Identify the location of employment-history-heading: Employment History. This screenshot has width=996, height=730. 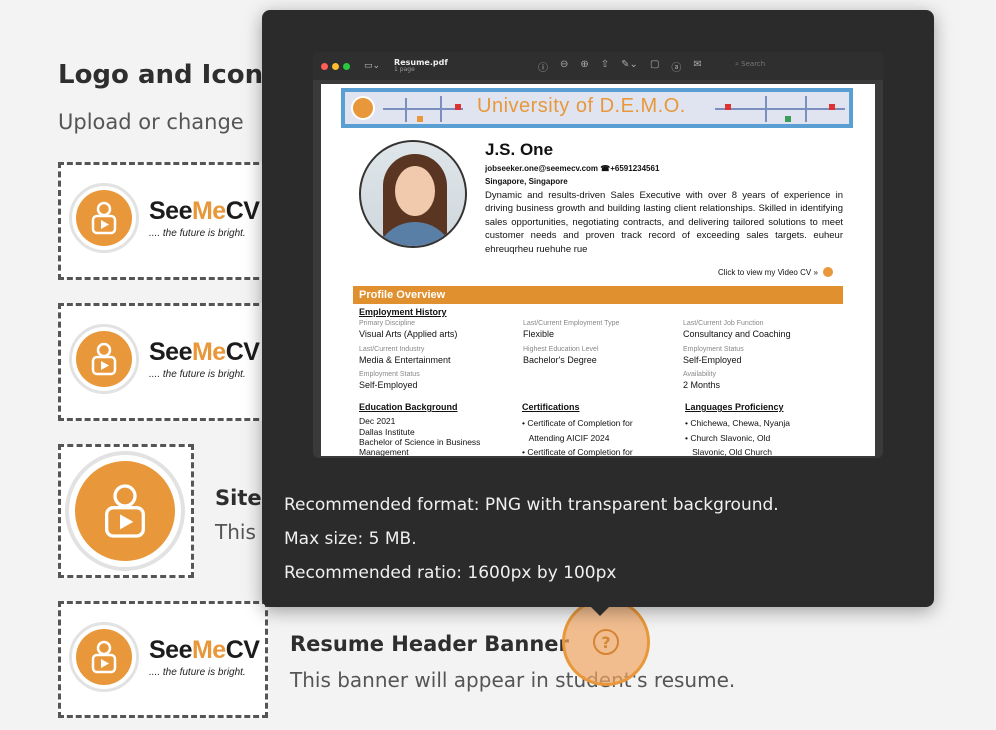
(403, 312).